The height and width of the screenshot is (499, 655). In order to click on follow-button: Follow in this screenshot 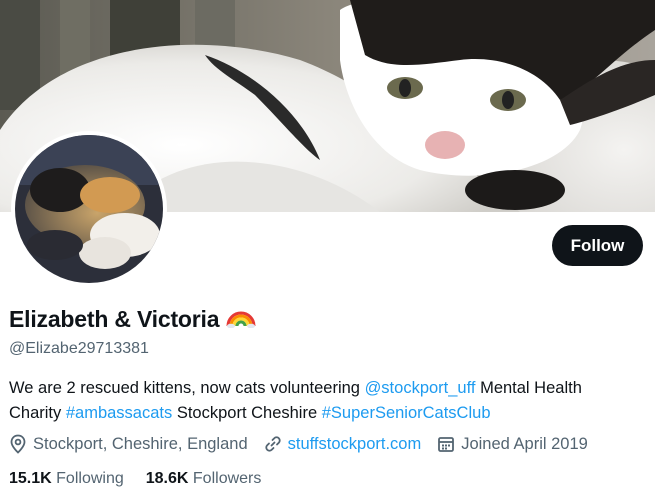, I will do `click(597, 245)`.